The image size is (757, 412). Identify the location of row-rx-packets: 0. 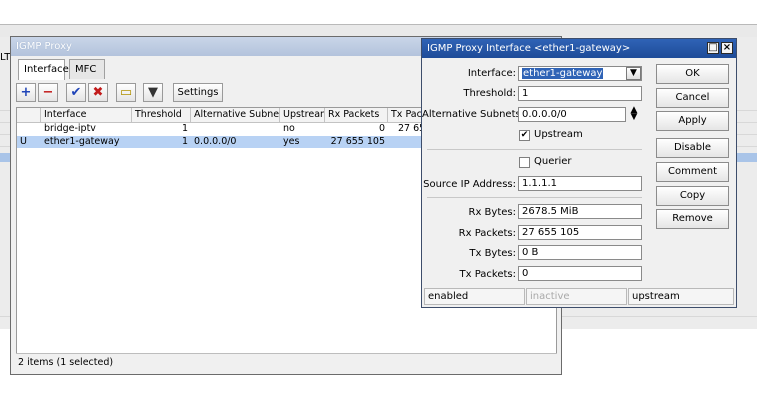
(381, 128).